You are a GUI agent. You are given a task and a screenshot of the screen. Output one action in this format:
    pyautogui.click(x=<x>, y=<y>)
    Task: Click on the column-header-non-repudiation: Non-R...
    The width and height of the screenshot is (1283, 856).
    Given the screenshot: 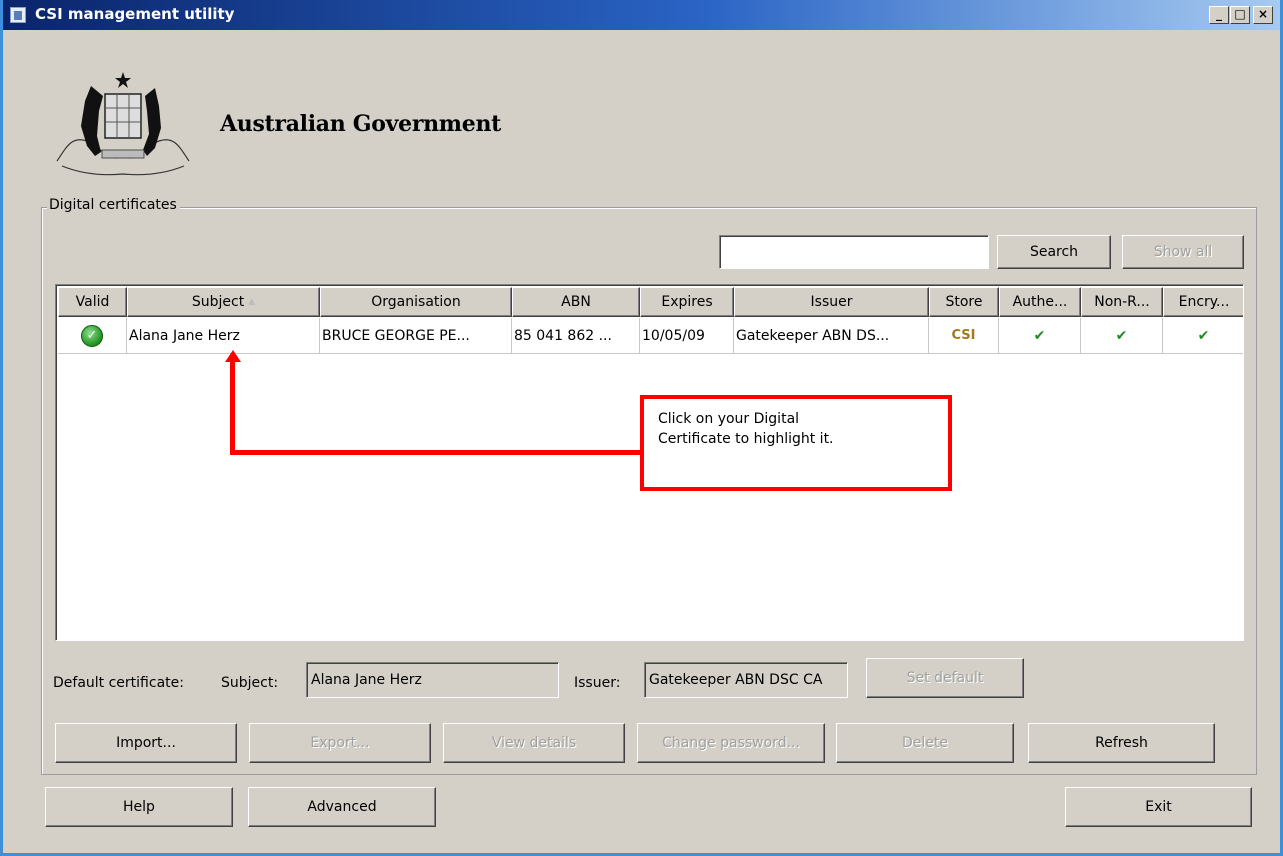 What is the action you would take?
    pyautogui.click(x=1122, y=302)
    